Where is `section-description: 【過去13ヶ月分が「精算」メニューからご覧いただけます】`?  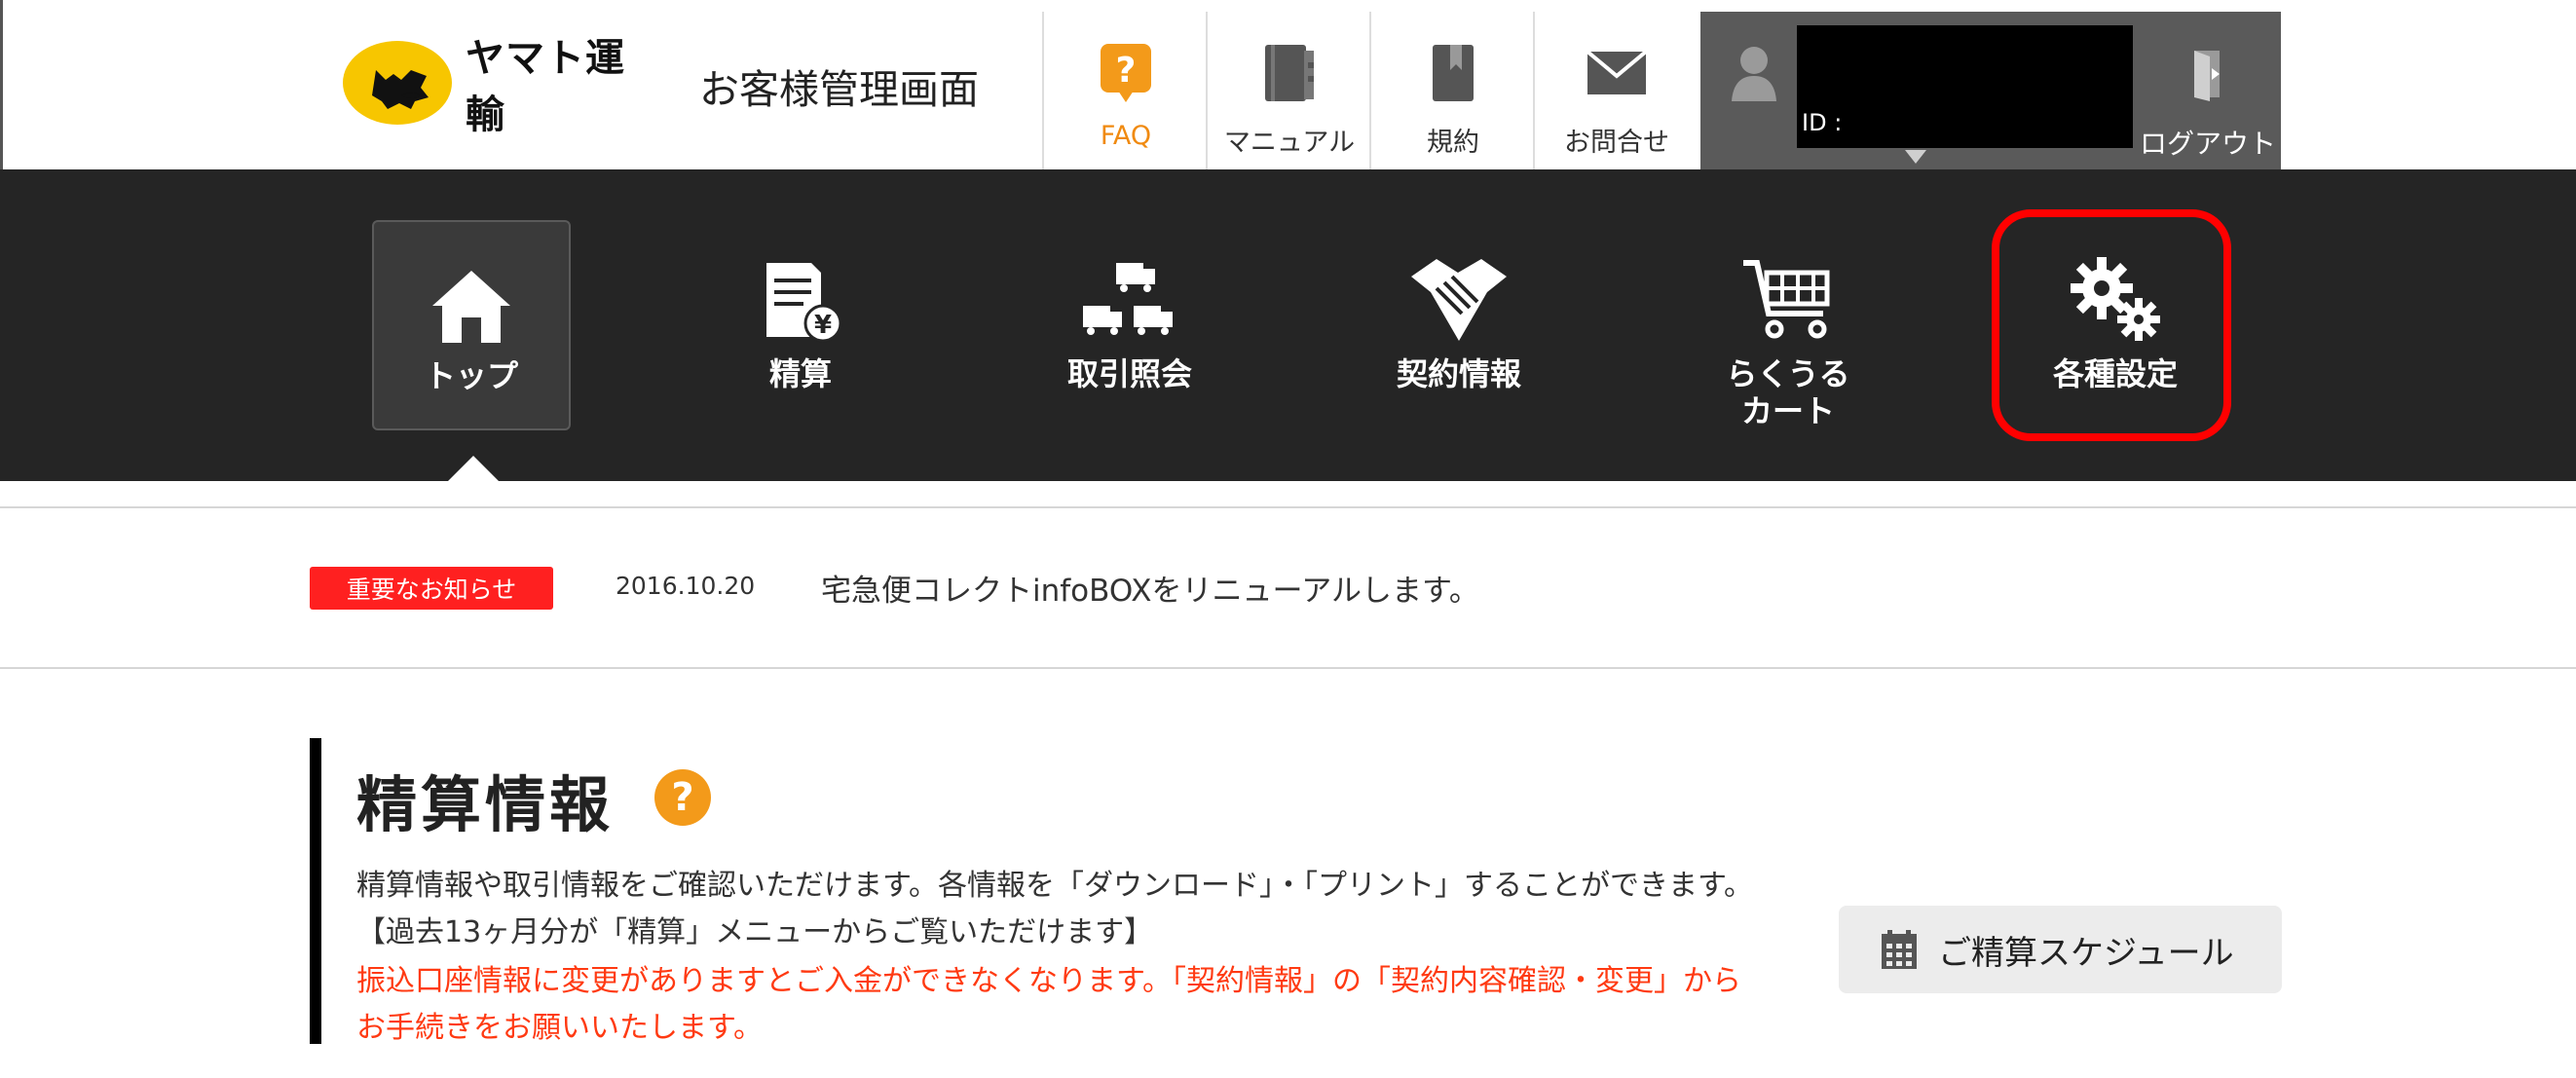 section-description: 【過去13ヶ月分が「精算」メニューからご覧いただけます】 is located at coordinates (755, 932).